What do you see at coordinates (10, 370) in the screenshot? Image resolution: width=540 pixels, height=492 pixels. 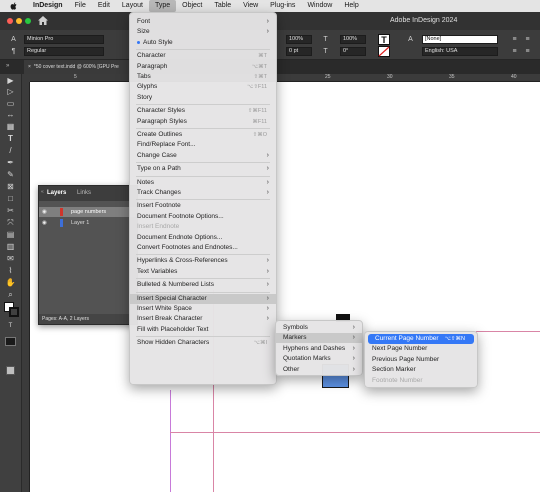 I see `preview-mode-icon` at bounding box center [10, 370].